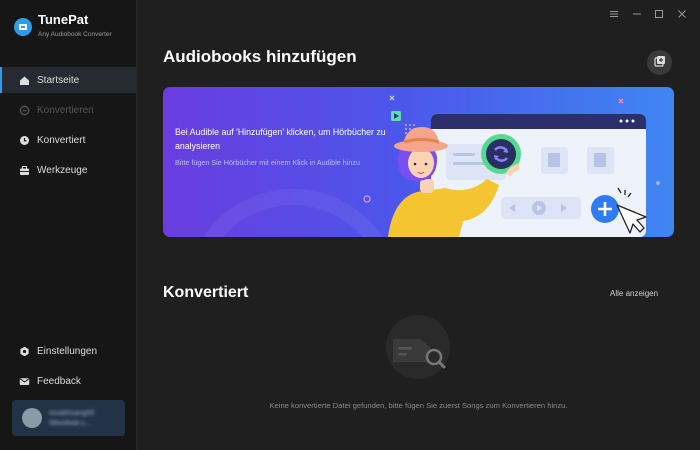 The height and width of the screenshot is (450, 700). What do you see at coordinates (62, 170) in the screenshot?
I see `sidebar-item-label: Werkzeuge` at bounding box center [62, 170].